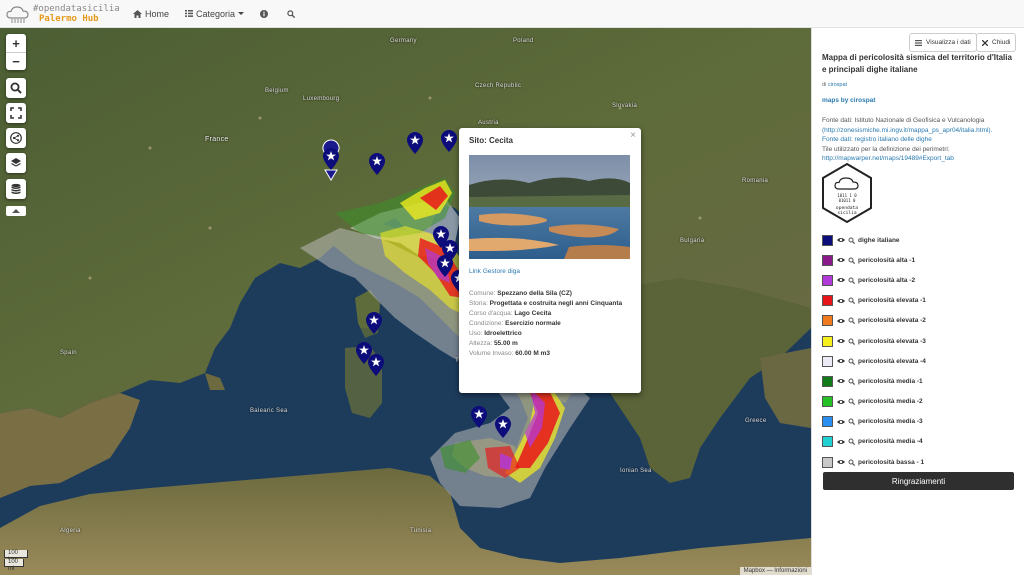 The width and height of the screenshot is (1024, 575). What do you see at coordinates (509, 353) in the screenshot?
I see `info-row: Volume Invaso: 60.00 M m3` at bounding box center [509, 353].